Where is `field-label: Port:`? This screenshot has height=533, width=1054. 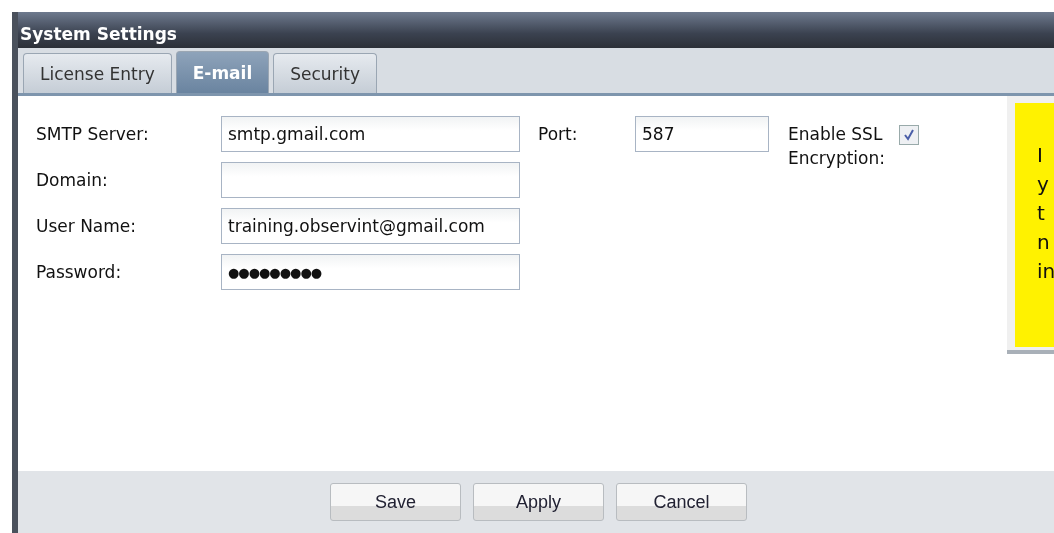
field-label: Port: is located at coordinates (558, 134).